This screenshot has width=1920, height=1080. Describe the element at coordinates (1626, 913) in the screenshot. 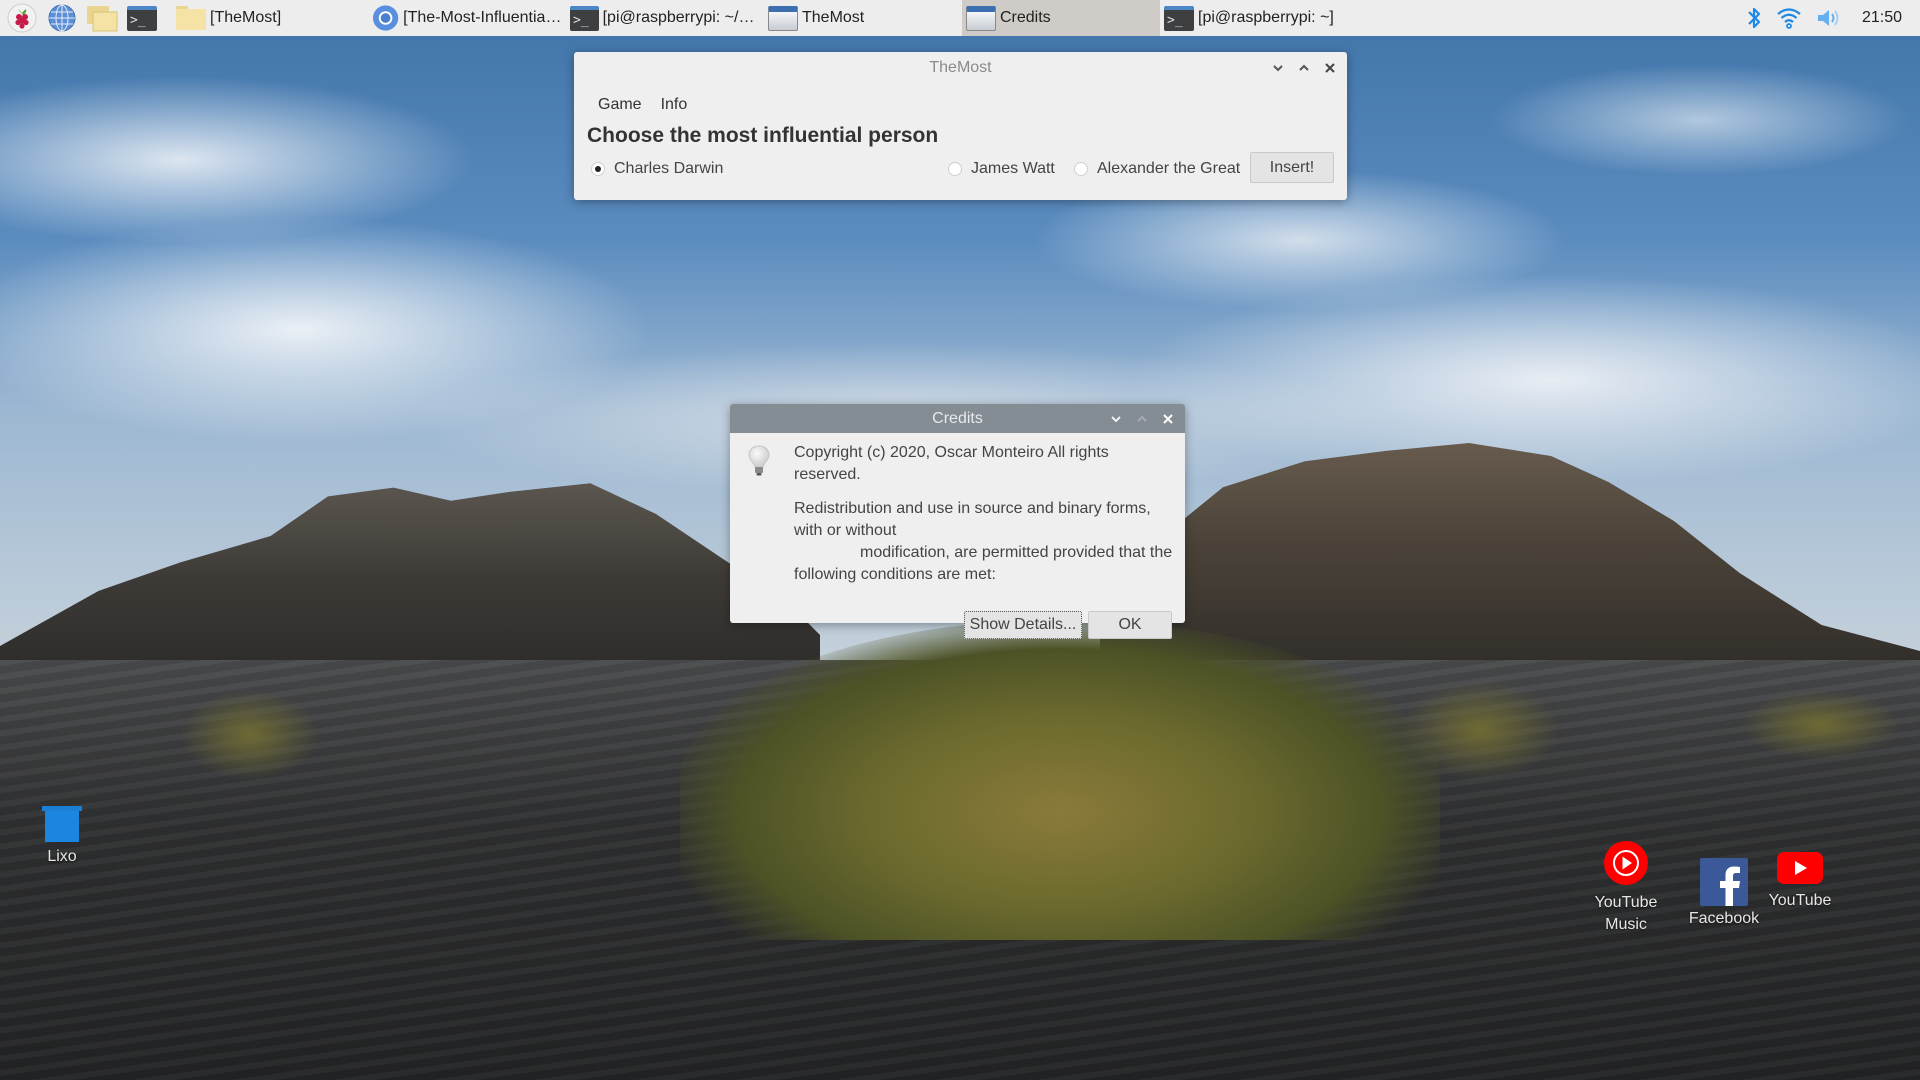

I see `desktop-icon-label: YouTube Music` at that location.